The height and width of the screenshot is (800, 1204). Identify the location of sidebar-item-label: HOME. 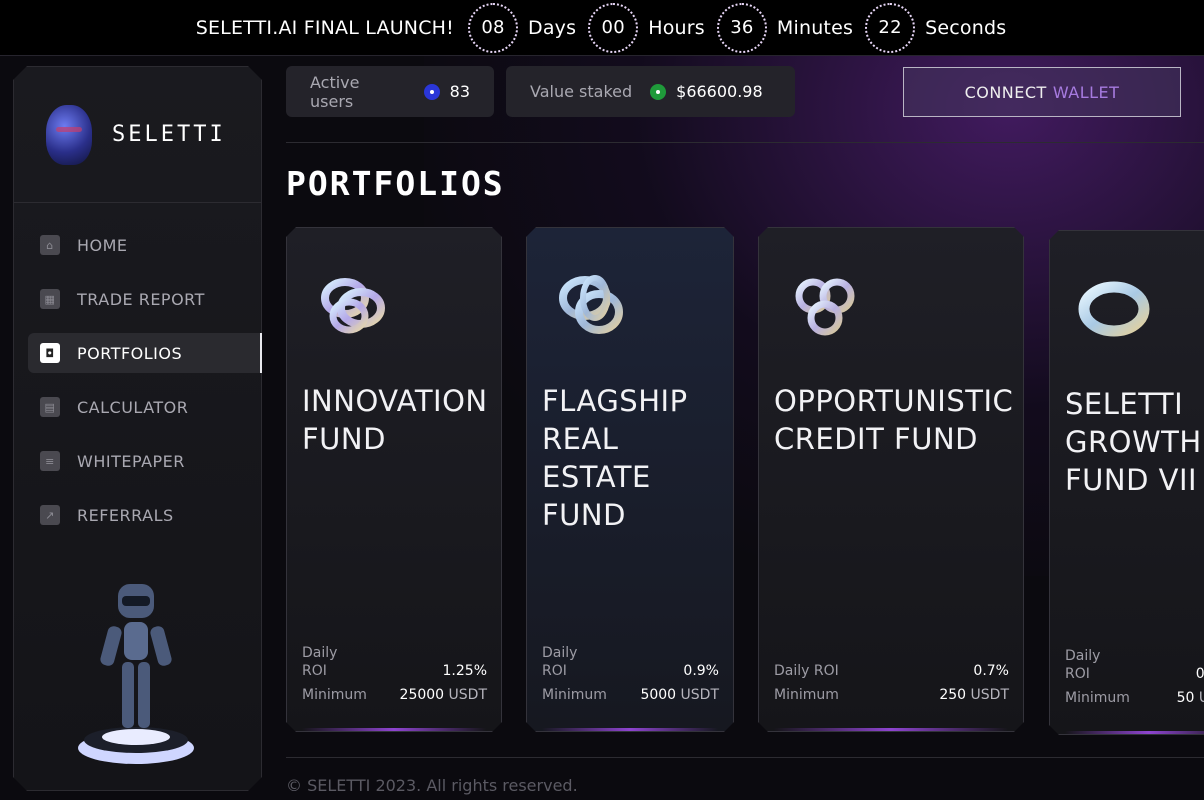
(102, 245).